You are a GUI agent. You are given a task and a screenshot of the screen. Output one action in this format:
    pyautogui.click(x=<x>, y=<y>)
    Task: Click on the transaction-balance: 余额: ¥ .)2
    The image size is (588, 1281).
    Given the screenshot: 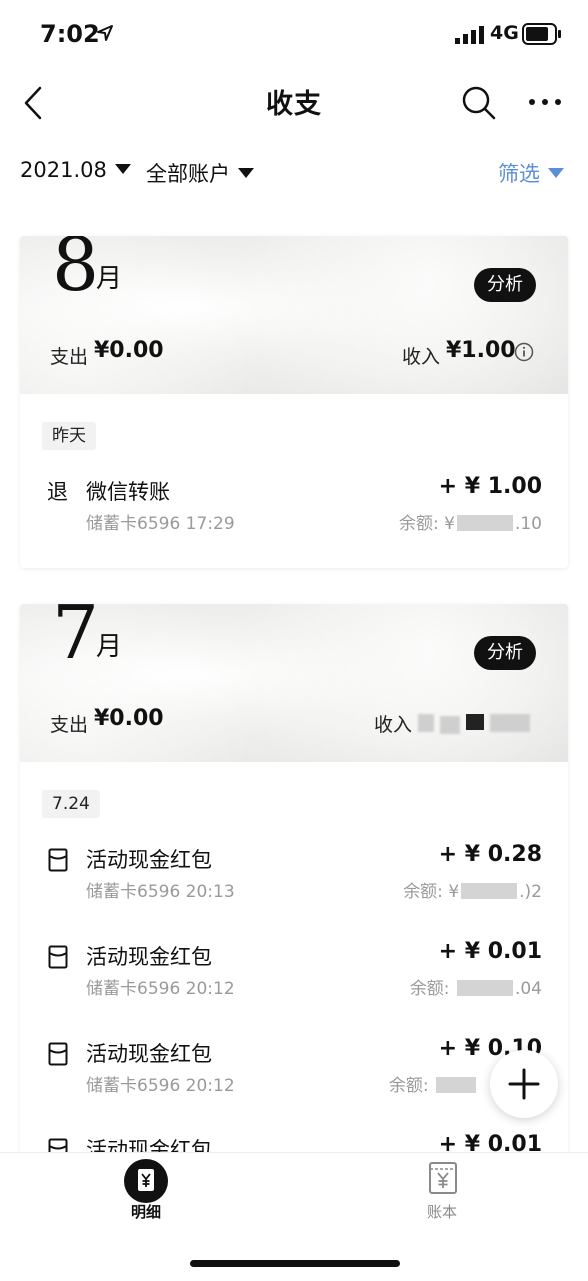 What is the action you would take?
    pyautogui.click(x=472, y=892)
    